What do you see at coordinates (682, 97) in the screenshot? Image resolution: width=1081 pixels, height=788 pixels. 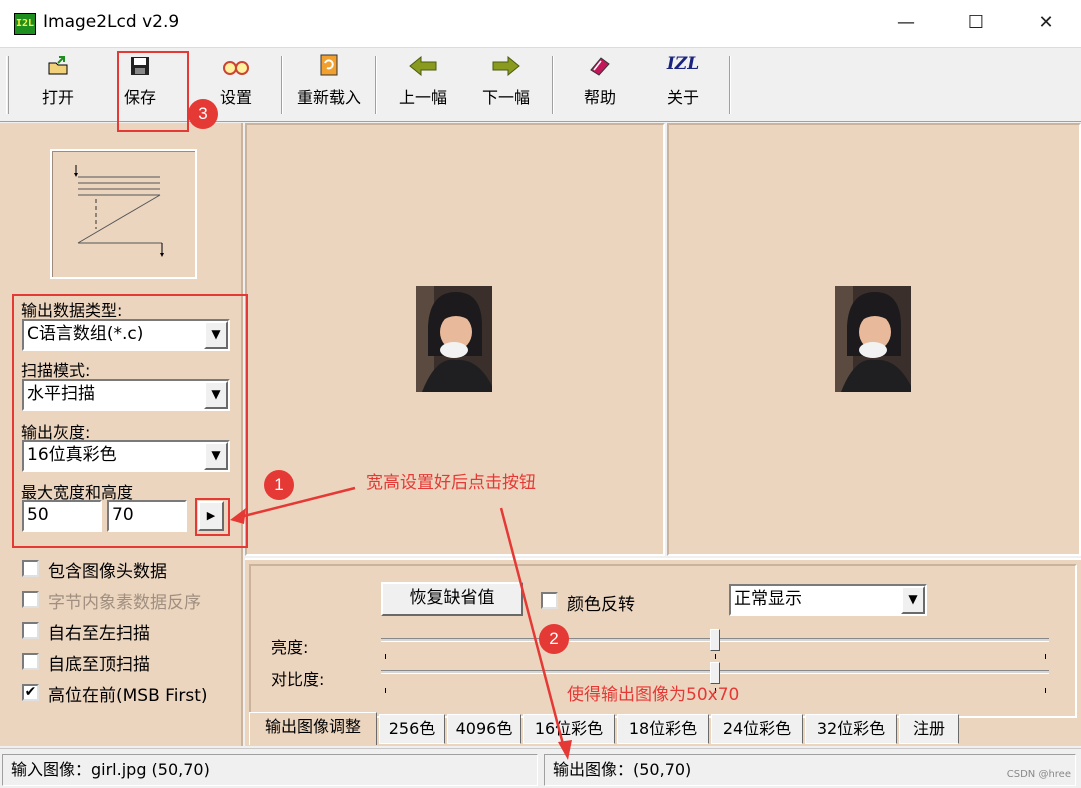 I see `about-label: 关于` at bounding box center [682, 97].